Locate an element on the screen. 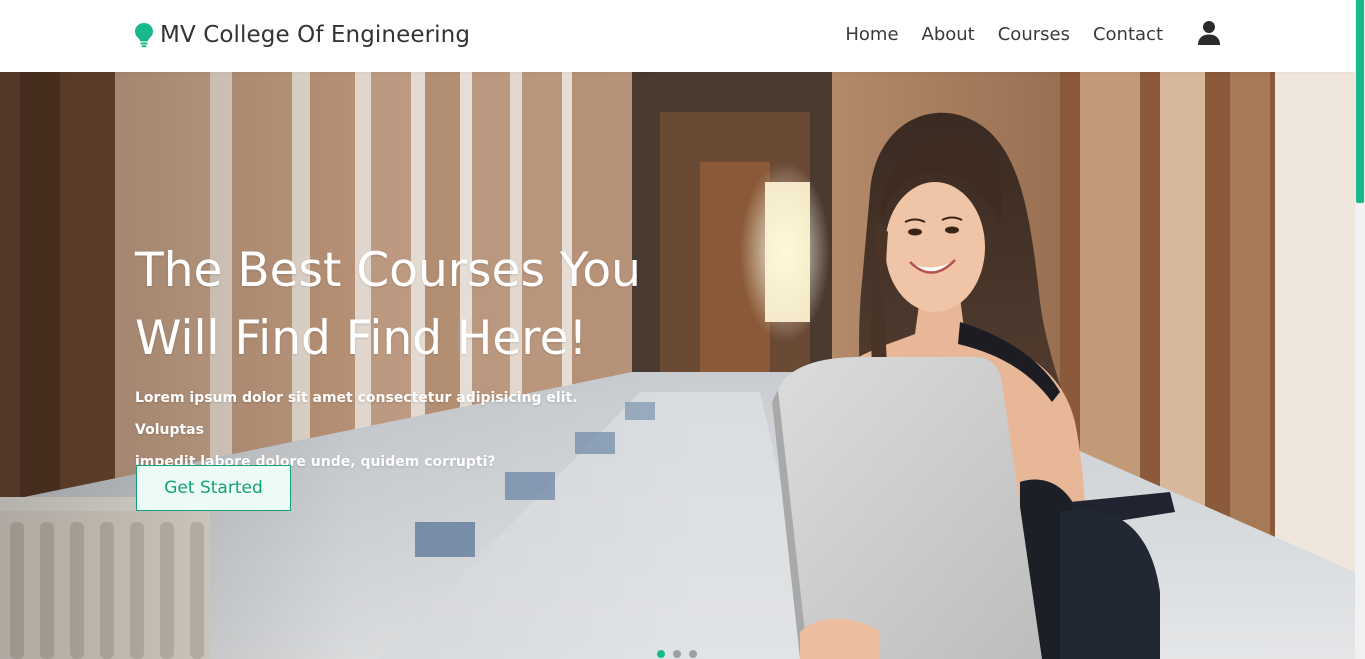  user-account-button is located at coordinates (1209, 35).